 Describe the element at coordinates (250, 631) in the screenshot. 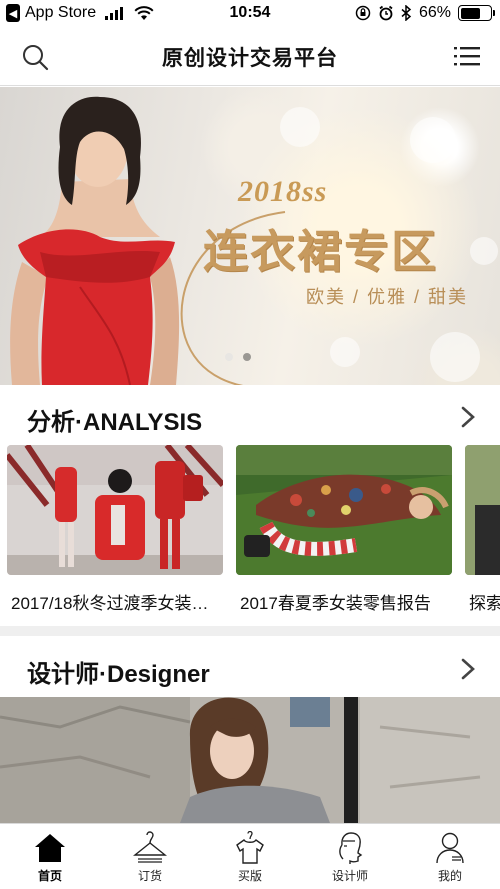

I see `section-divider` at that location.